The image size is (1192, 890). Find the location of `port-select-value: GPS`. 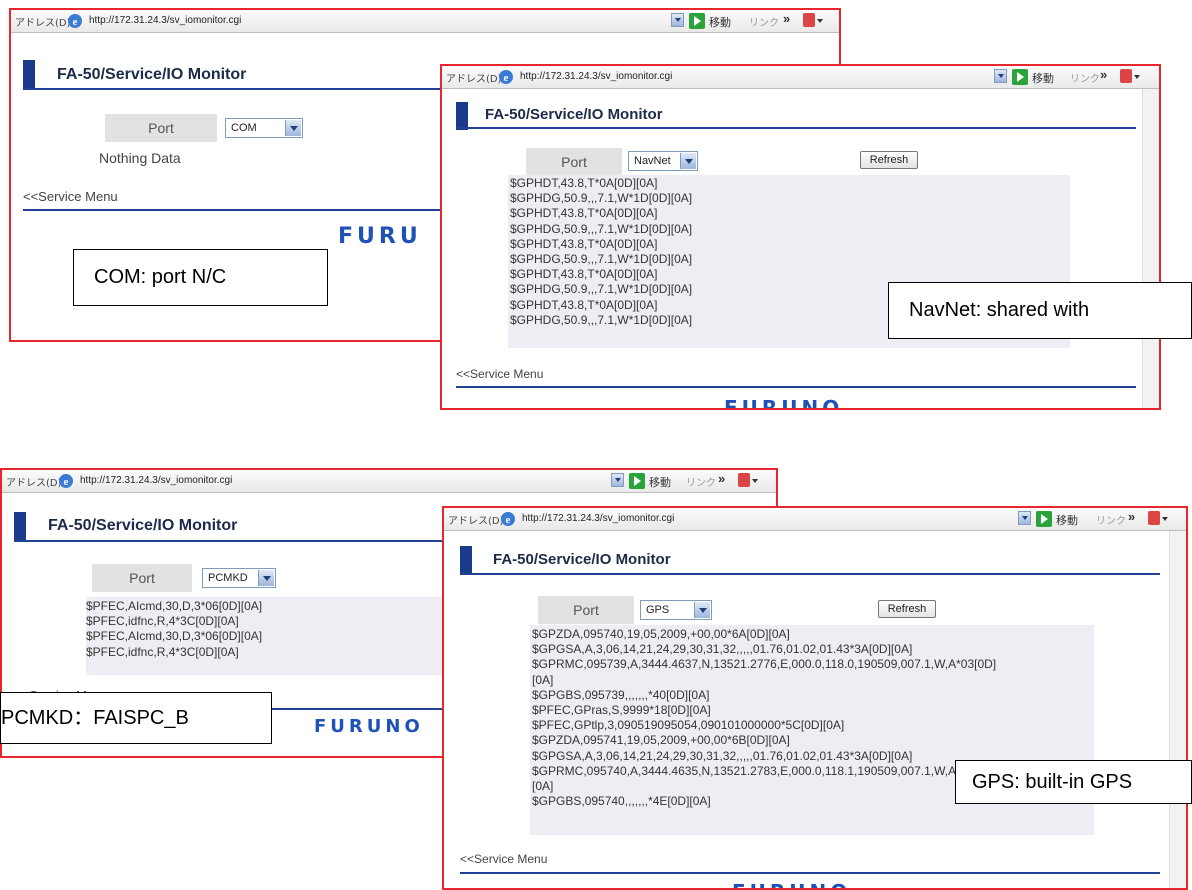

port-select-value: GPS is located at coordinates (658, 610).